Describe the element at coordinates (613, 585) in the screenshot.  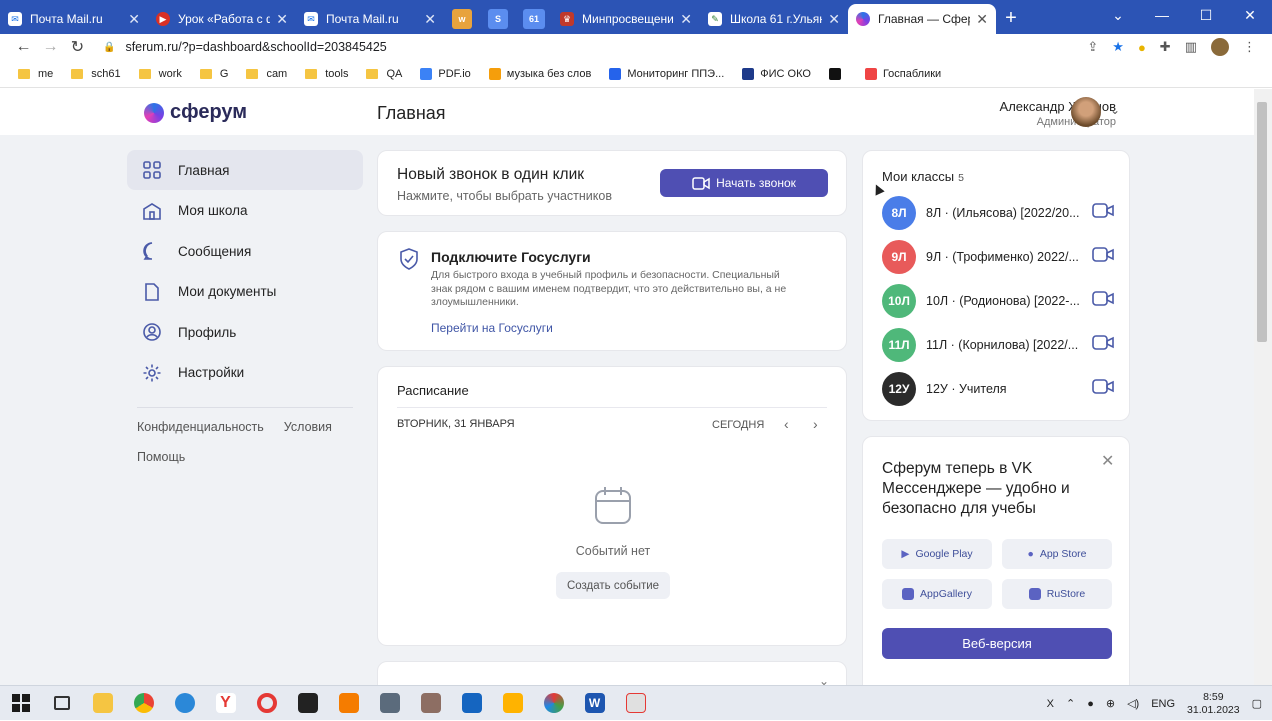
I see `create-event-button: Создать событие` at that location.